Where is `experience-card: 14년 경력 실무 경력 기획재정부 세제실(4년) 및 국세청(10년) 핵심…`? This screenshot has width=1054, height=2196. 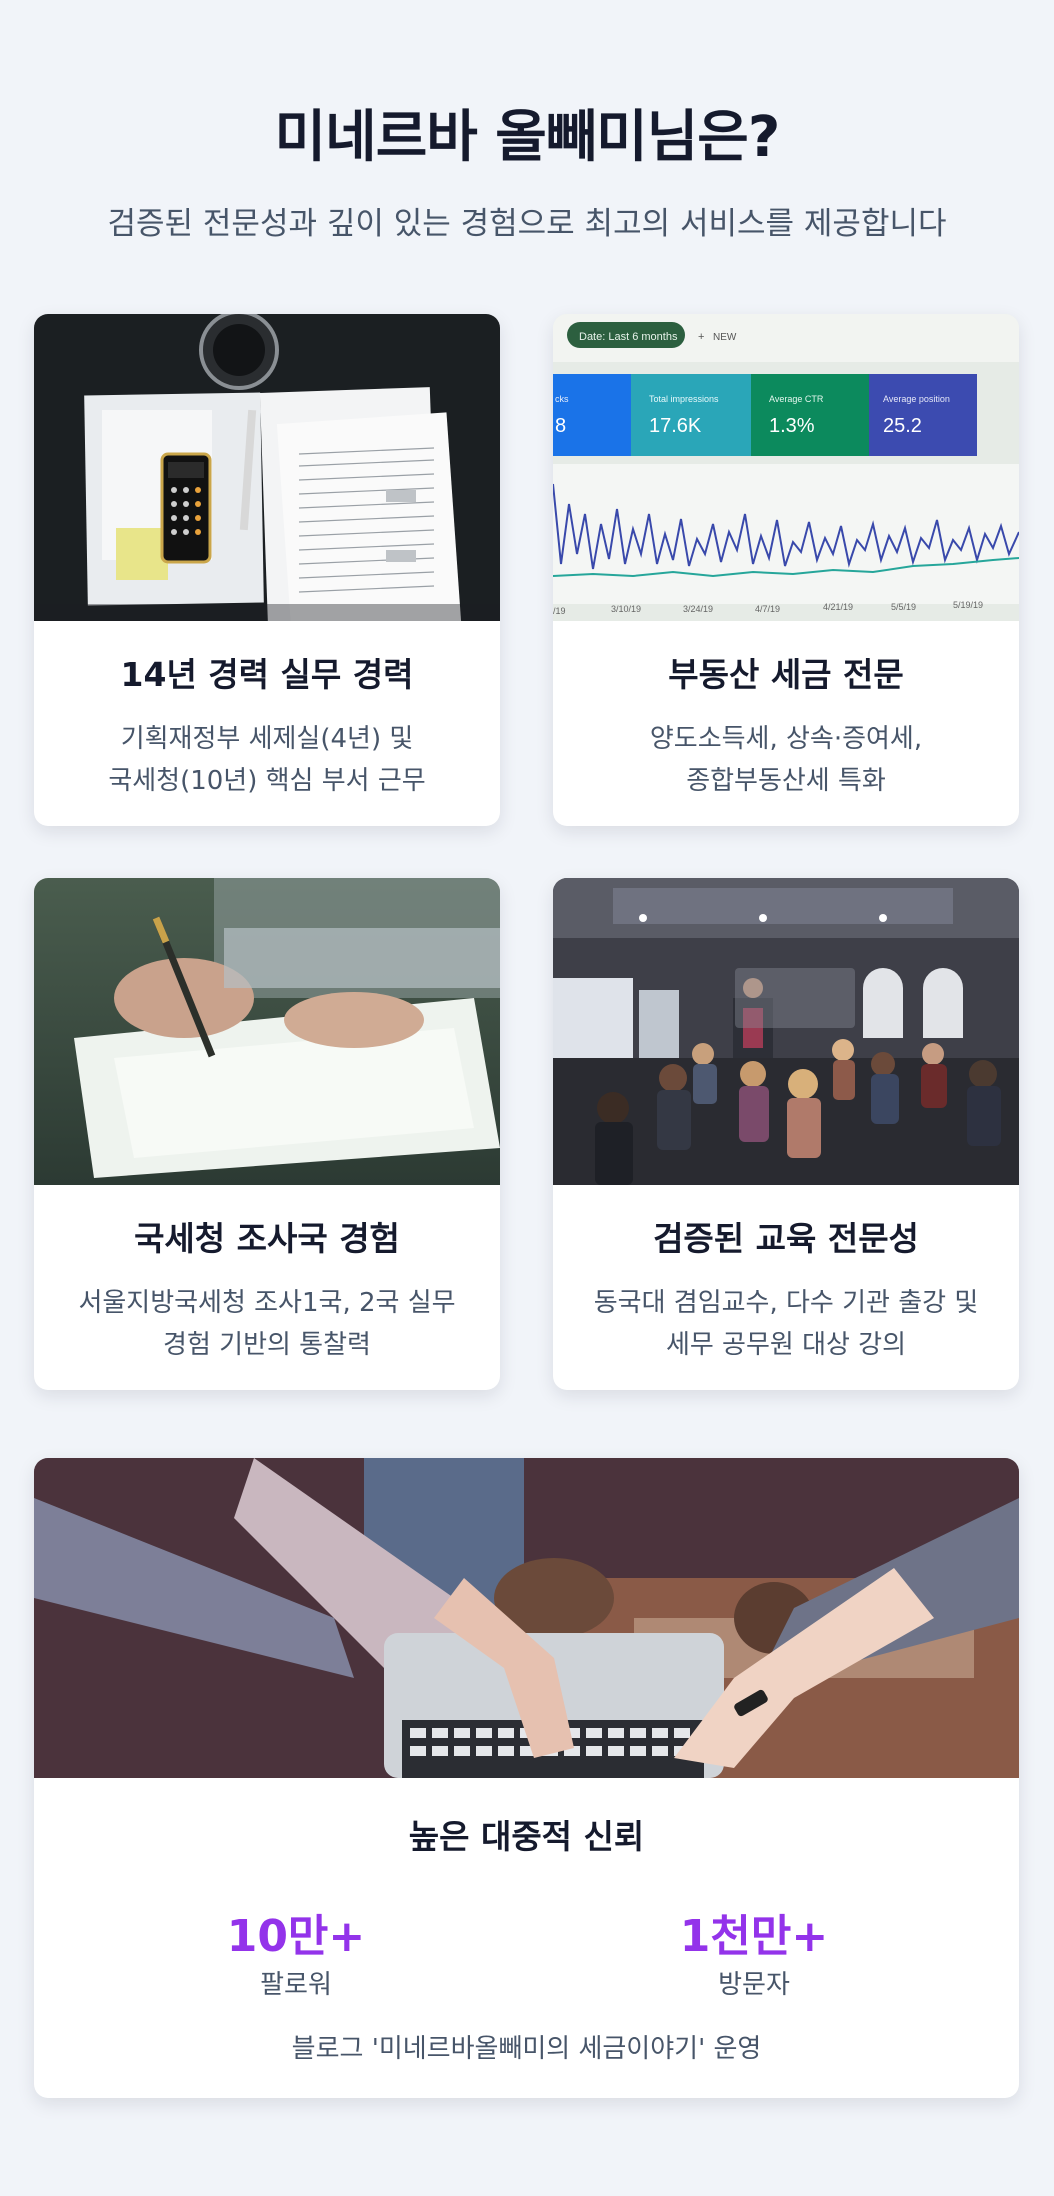
experience-card: 14년 경력 실무 경력 기획재정부 세제실(4년) 및 국세청(10년) 핵심… is located at coordinates (267, 570).